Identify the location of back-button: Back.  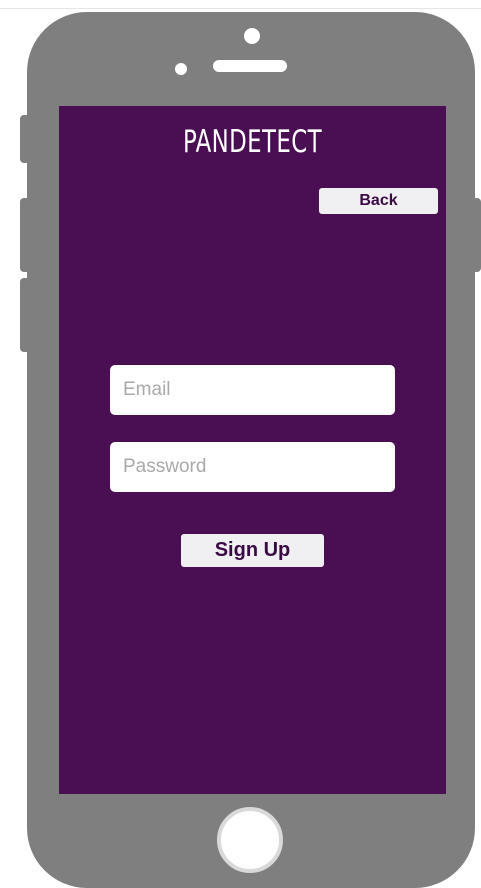
(378, 201).